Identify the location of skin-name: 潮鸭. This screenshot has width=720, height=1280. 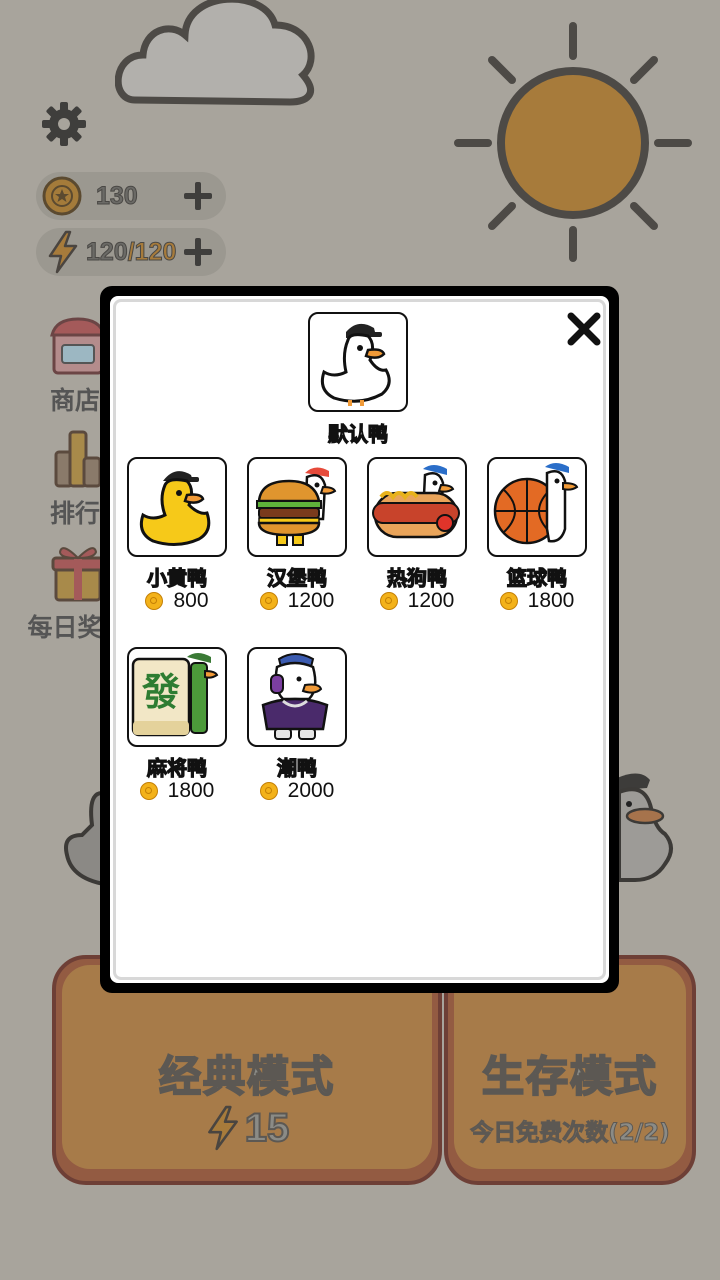
(296, 767).